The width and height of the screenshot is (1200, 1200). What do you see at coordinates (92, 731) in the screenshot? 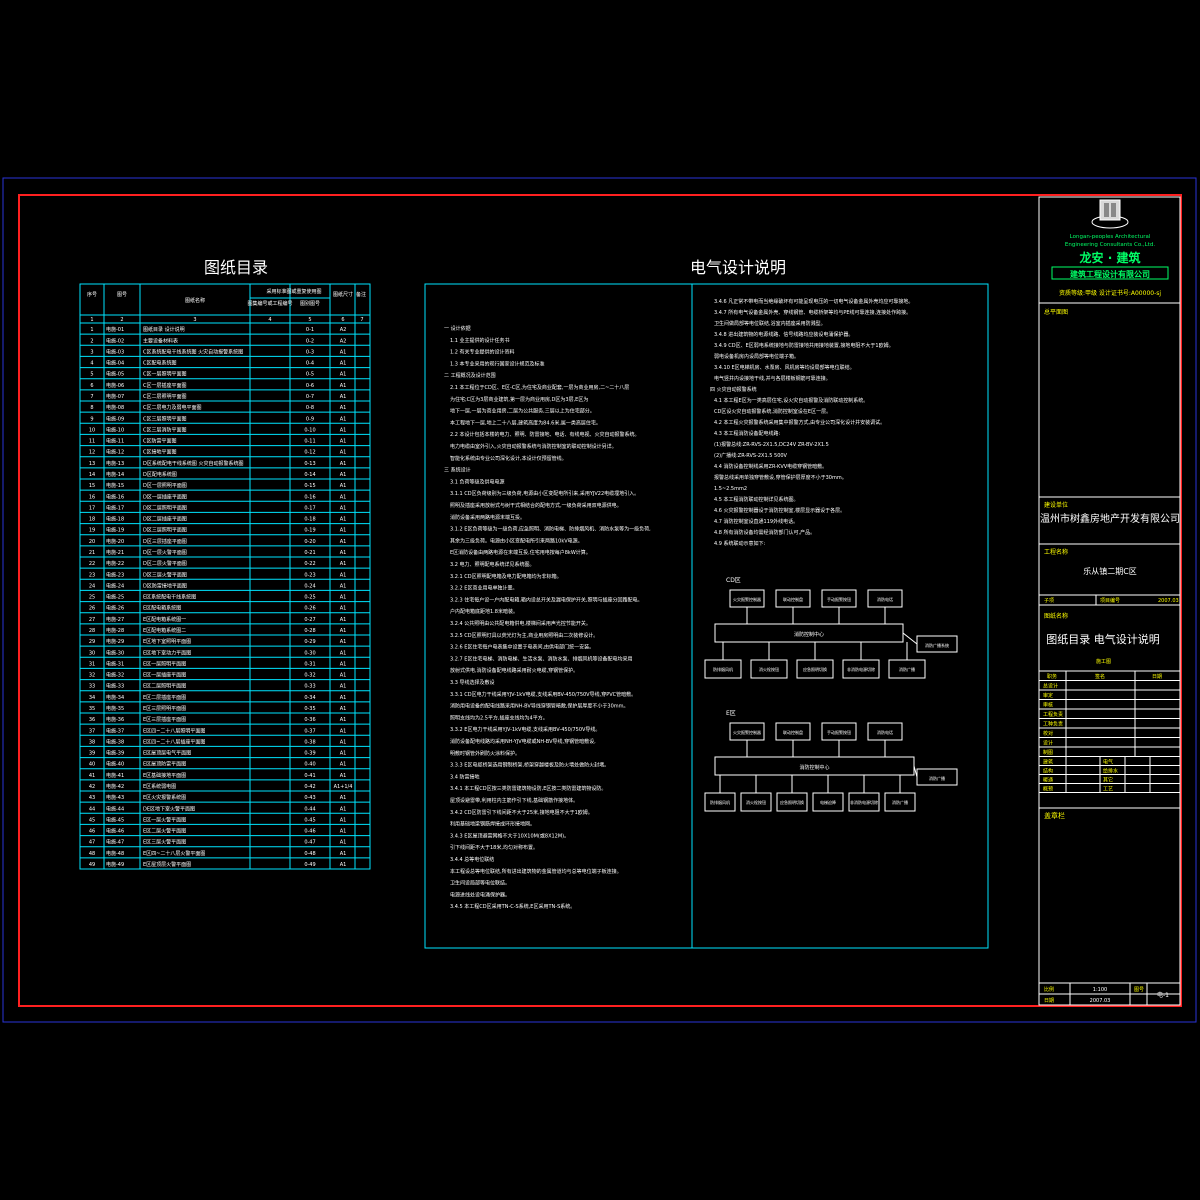
I see `row-seq: 37` at bounding box center [92, 731].